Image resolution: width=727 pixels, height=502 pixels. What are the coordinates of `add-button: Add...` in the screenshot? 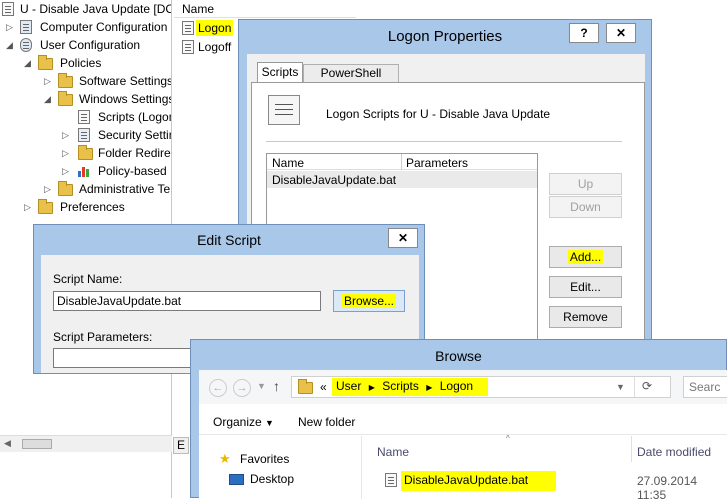 It's located at (585, 257).